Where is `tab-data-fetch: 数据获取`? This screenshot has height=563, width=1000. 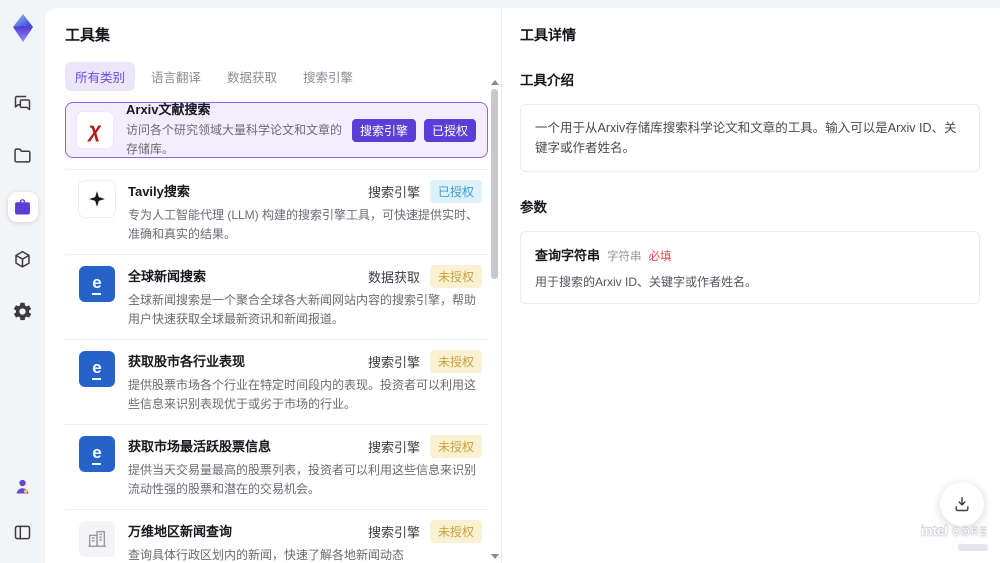 tab-data-fetch: 数据获取 is located at coordinates (252, 76).